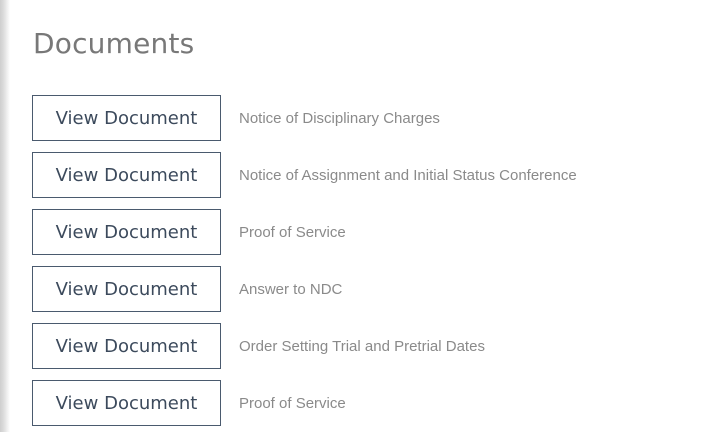 The image size is (715, 437). What do you see at coordinates (362, 346) in the screenshot?
I see `document-name: Order Setting Trial and Pretrial Dates` at bounding box center [362, 346].